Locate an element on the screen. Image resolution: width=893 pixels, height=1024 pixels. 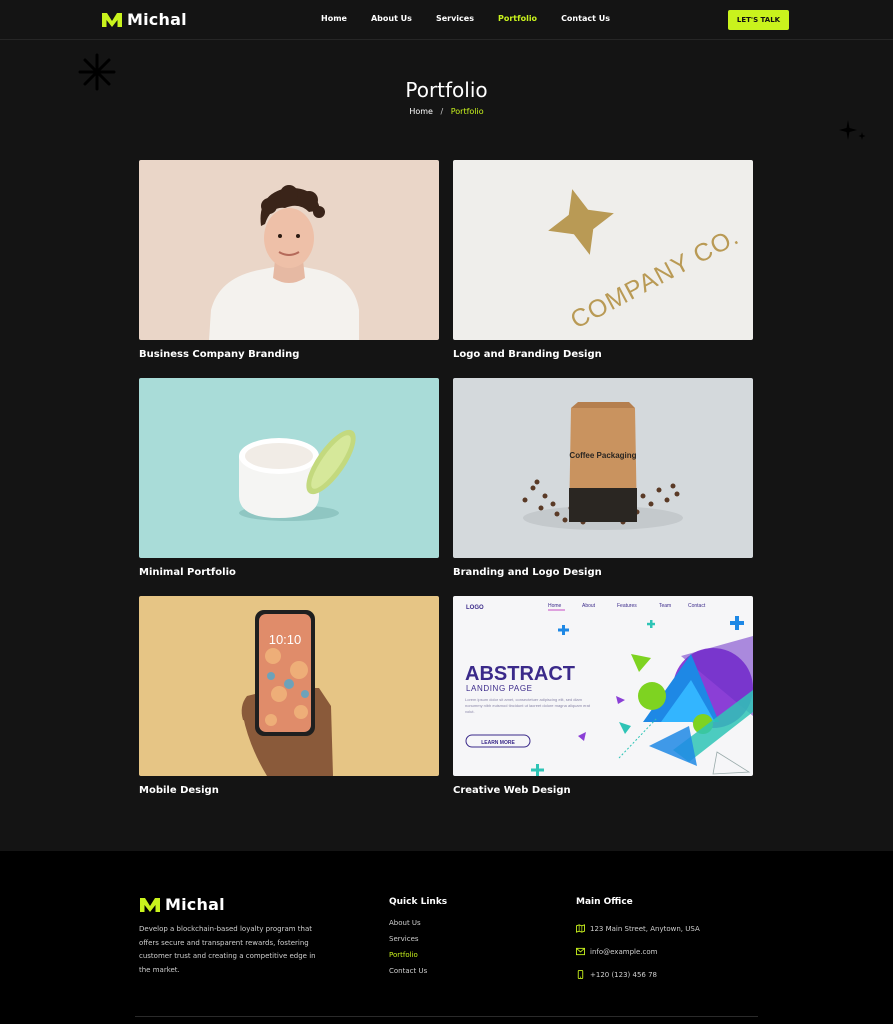
footer-link-contact-us: Contact Us is located at coordinates (408, 975).